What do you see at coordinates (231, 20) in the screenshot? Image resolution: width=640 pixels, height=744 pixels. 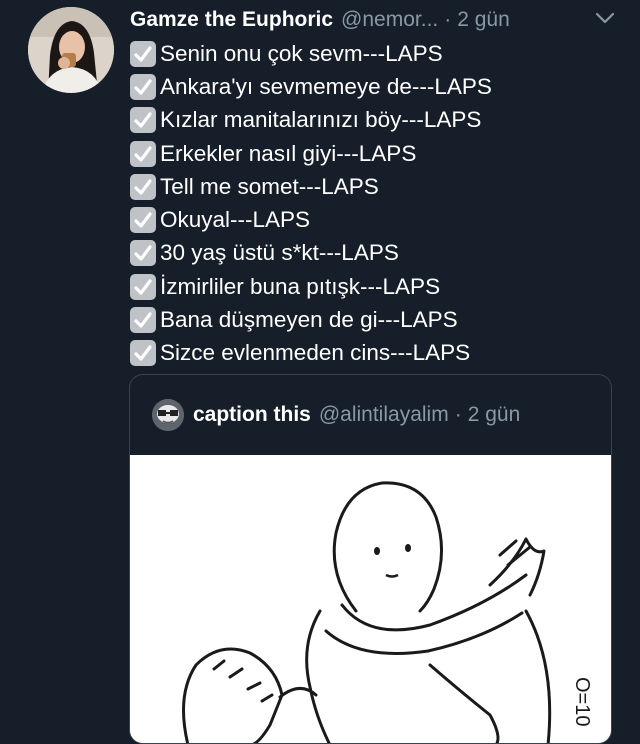 I see `author-display-name: Gamze the Euphoric` at bounding box center [231, 20].